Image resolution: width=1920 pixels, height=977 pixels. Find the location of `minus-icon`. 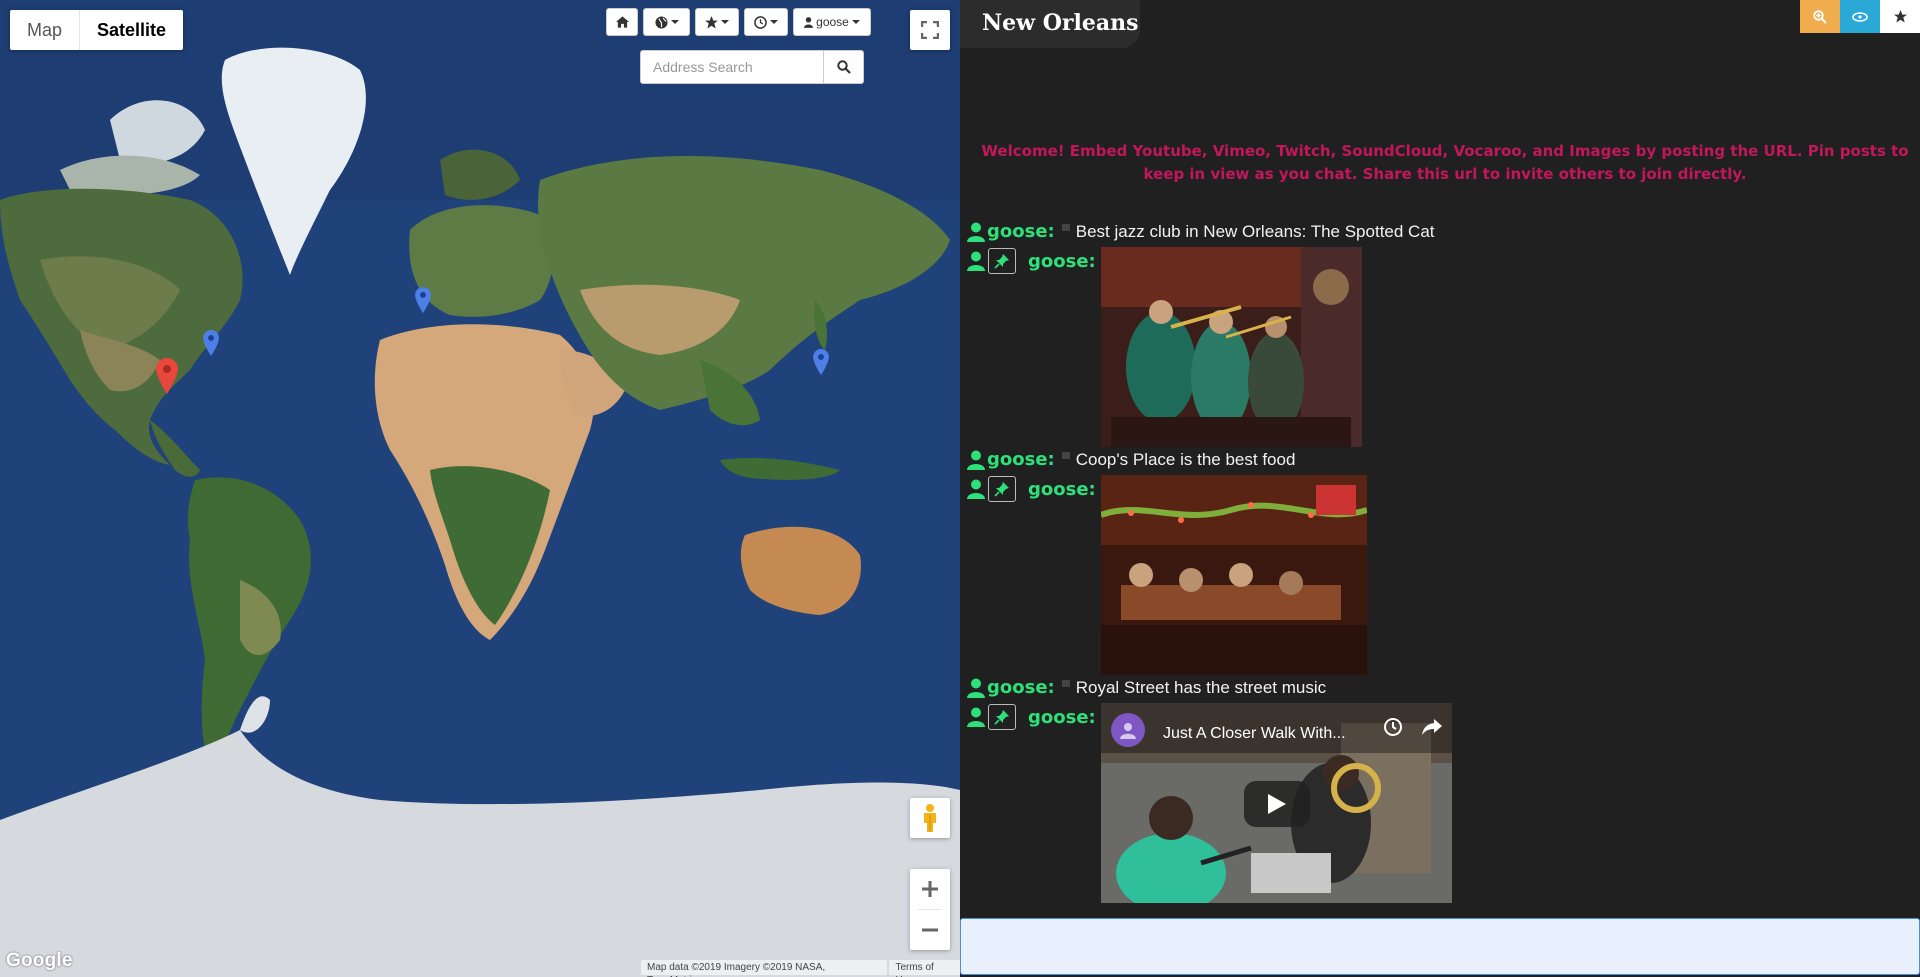

minus-icon is located at coordinates (930, 930).